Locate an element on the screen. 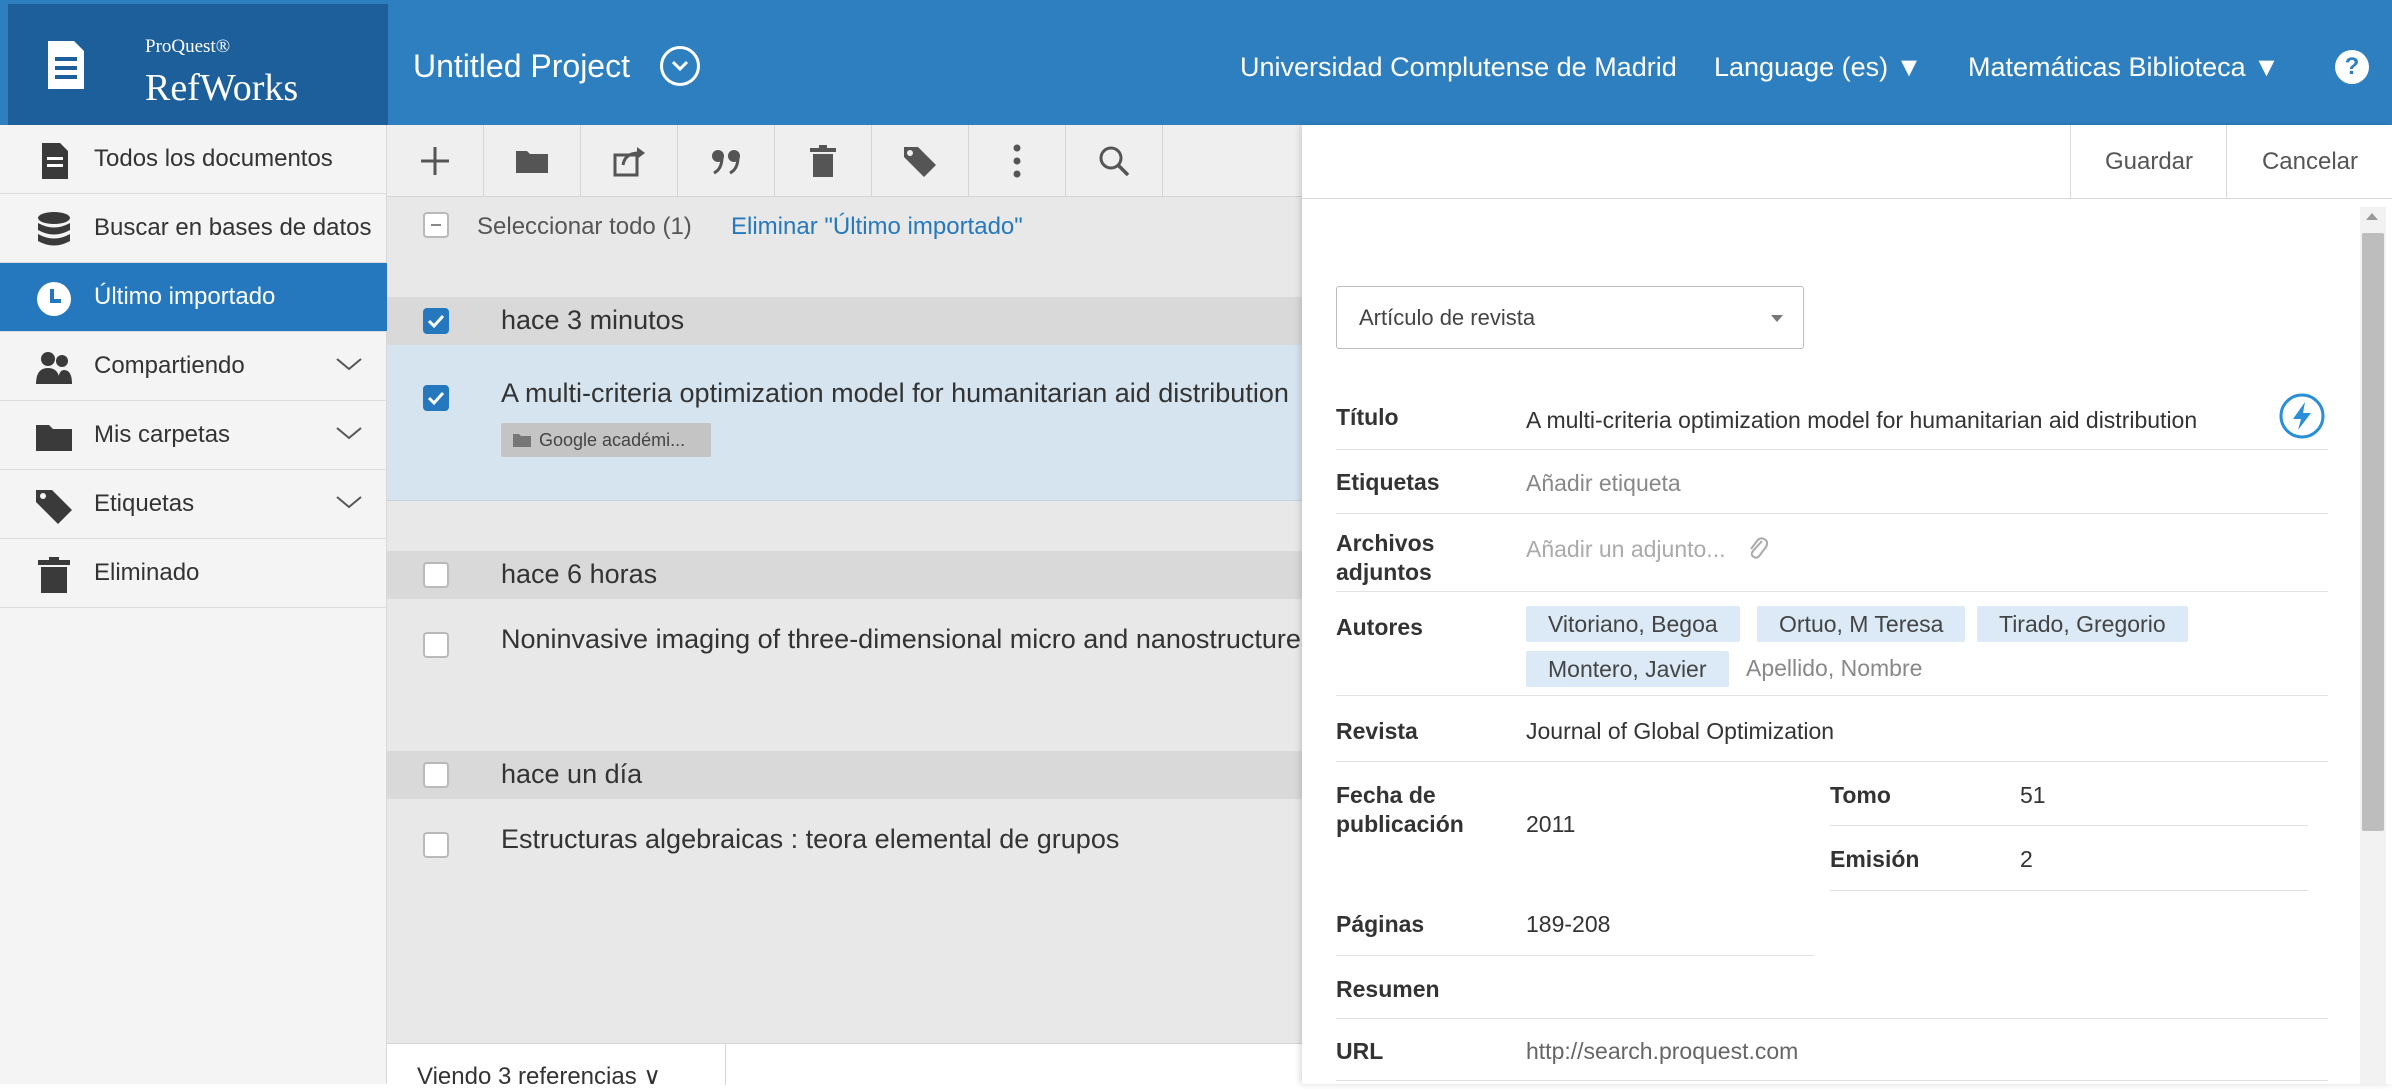  quote-icon is located at coordinates (726, 162).